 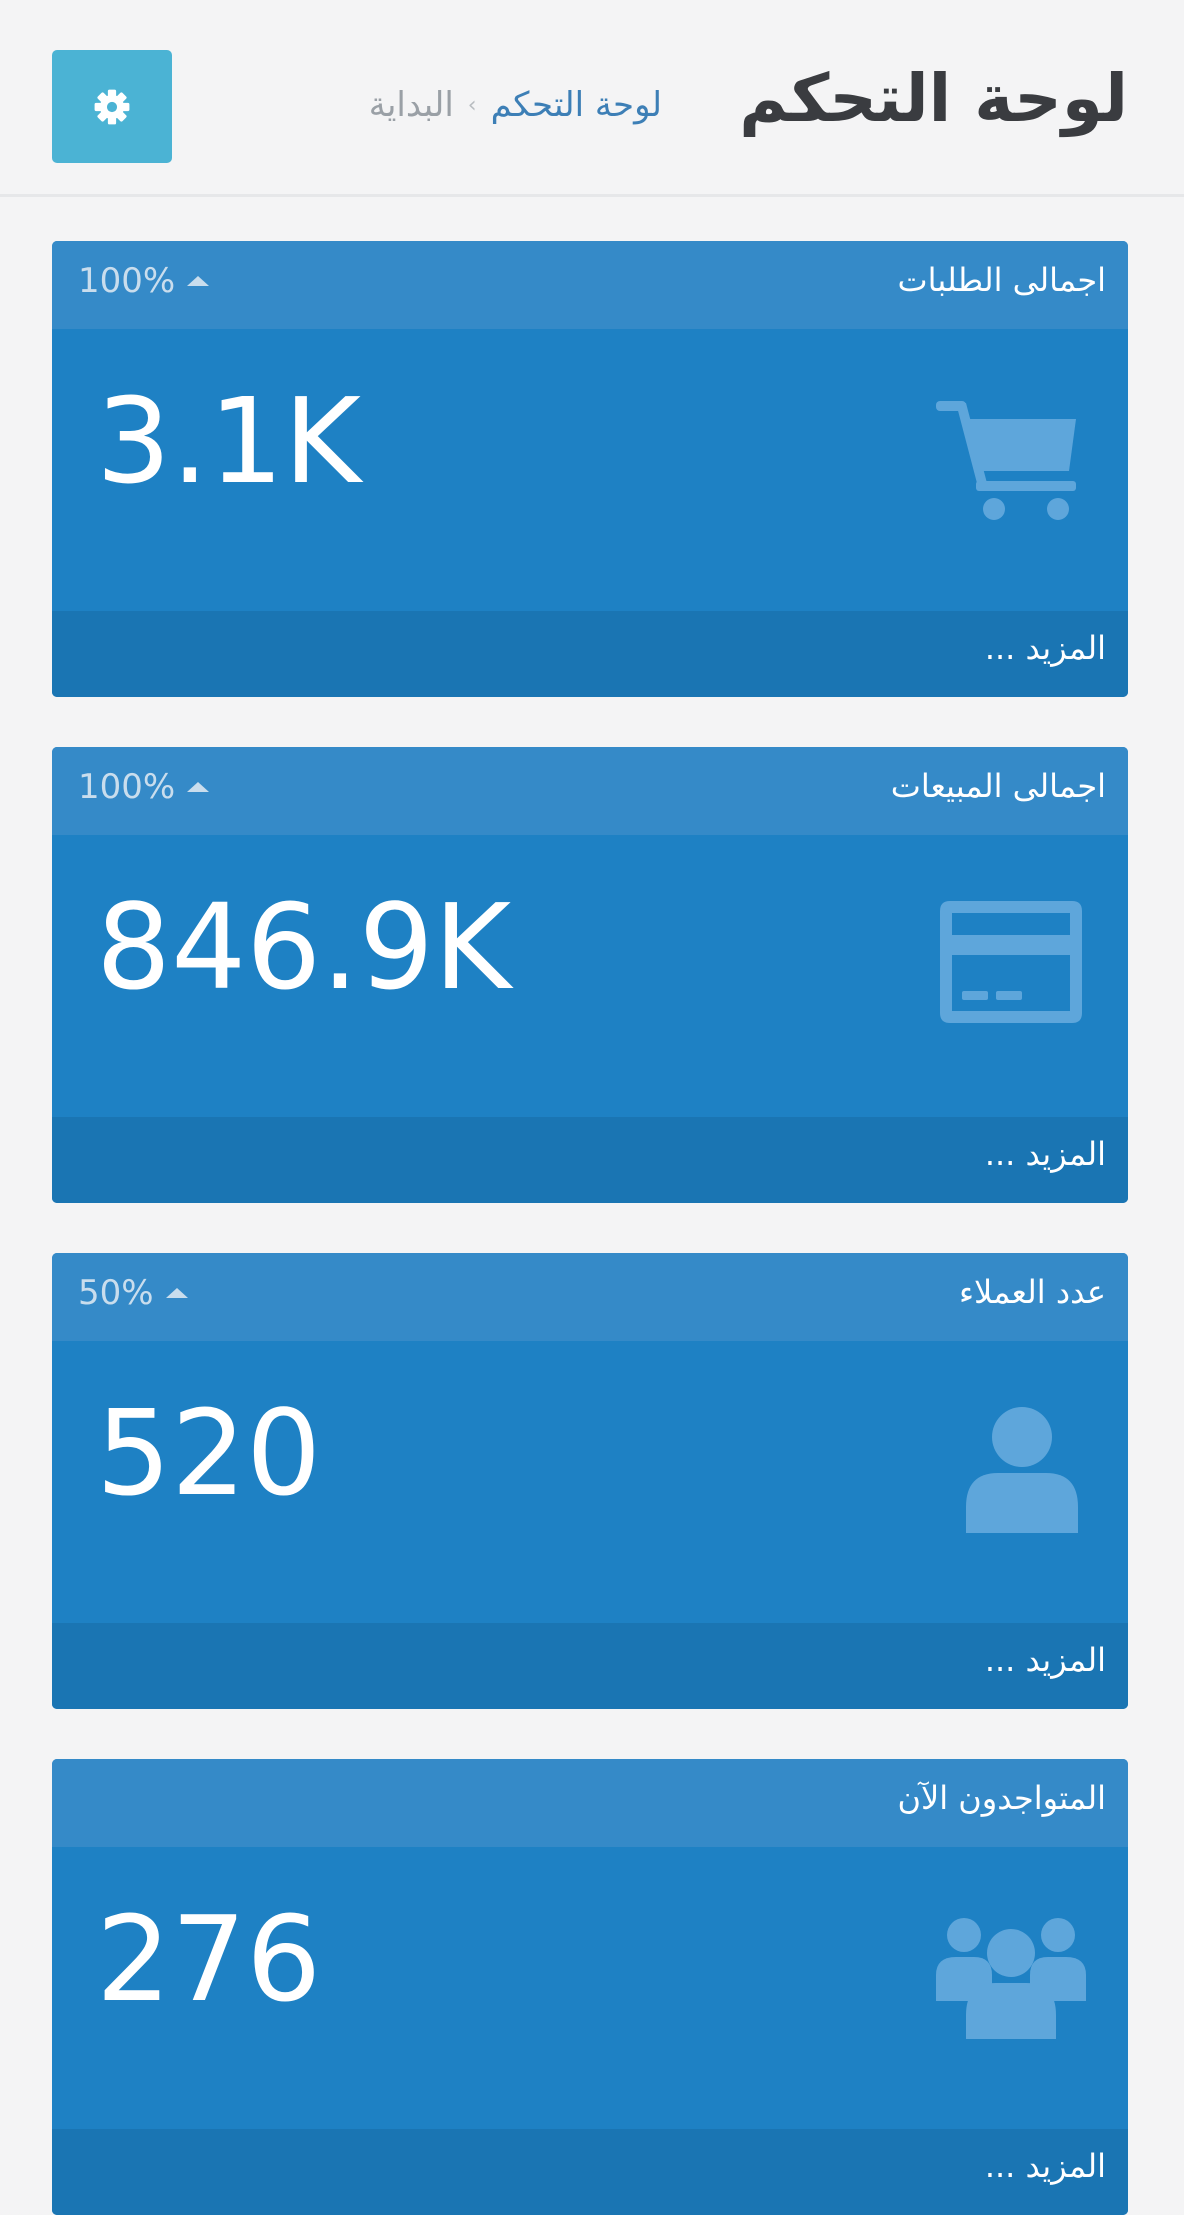 What do you see at coordinates (590, 285) in the screenshot?
I see `card-header: اجمالى الطلبات 100%` at bounding box center [590, 285].